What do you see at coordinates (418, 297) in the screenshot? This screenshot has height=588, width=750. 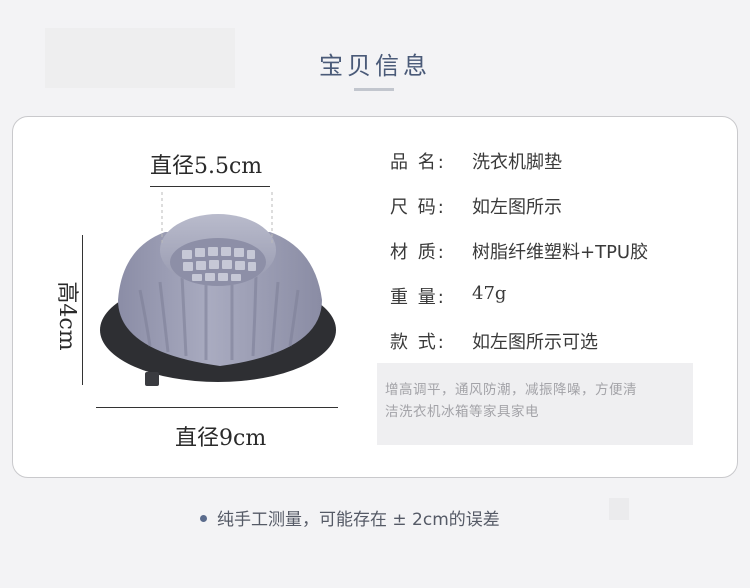 I see `spec-label: 重 量:` at bounding box center [418, 297].